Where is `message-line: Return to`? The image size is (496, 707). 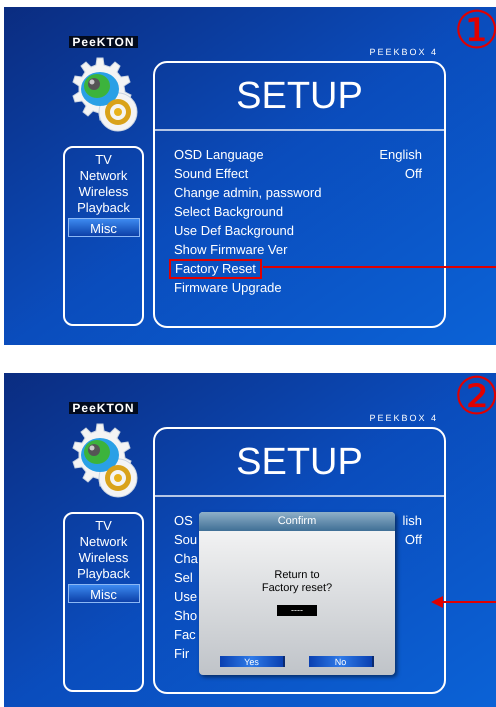 message-line: Return to is located at coordinates (297, 575).